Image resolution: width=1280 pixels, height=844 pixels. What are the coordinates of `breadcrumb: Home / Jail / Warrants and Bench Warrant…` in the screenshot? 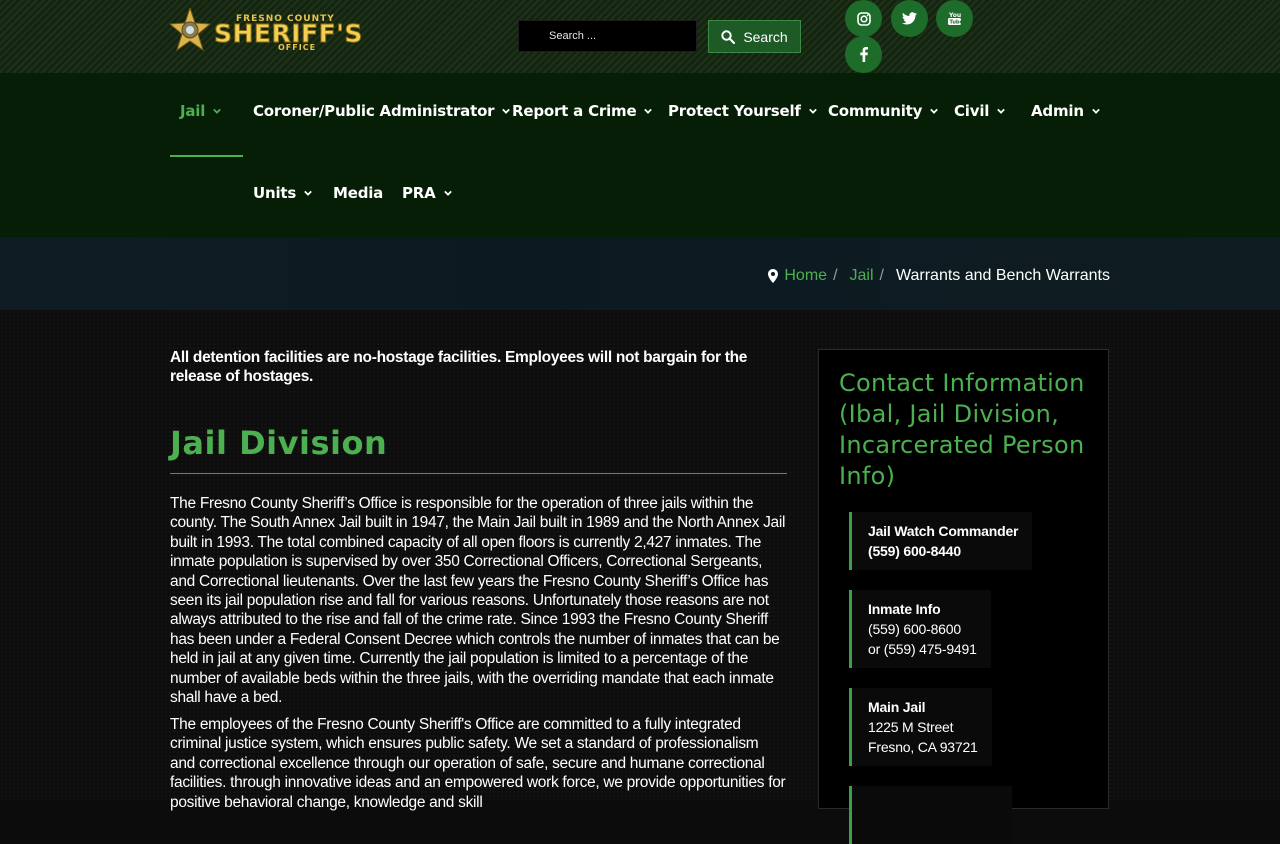 It's located at (939, 276).